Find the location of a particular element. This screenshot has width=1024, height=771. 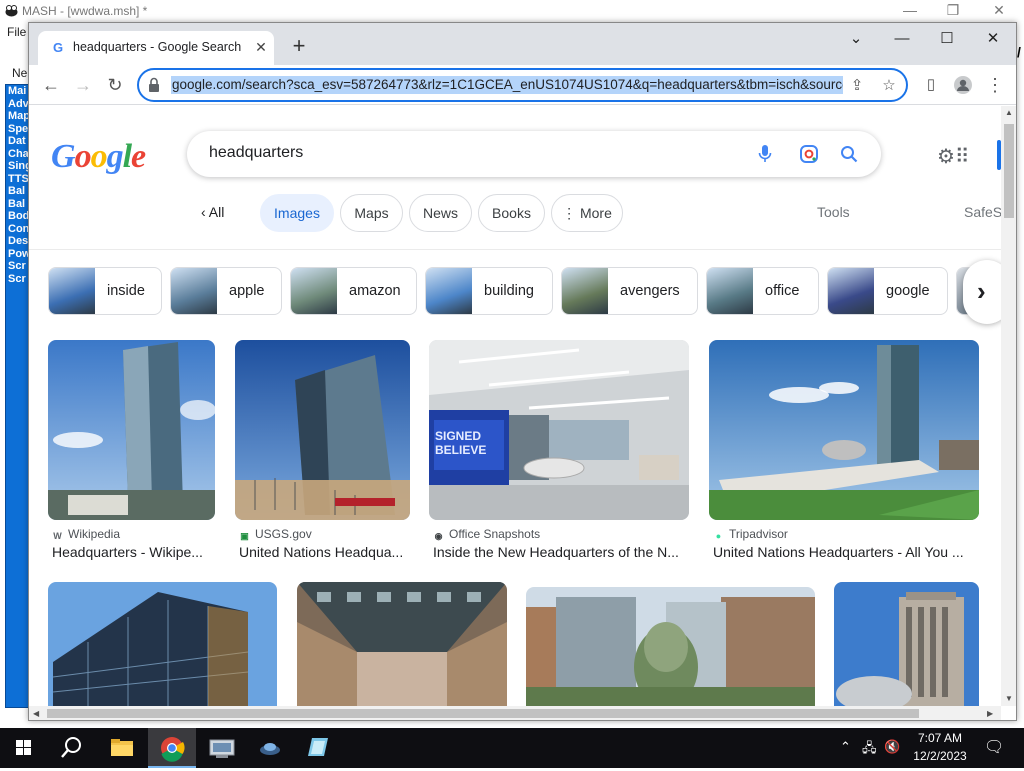

minimize-button: — is located at coordinates (910, 10).